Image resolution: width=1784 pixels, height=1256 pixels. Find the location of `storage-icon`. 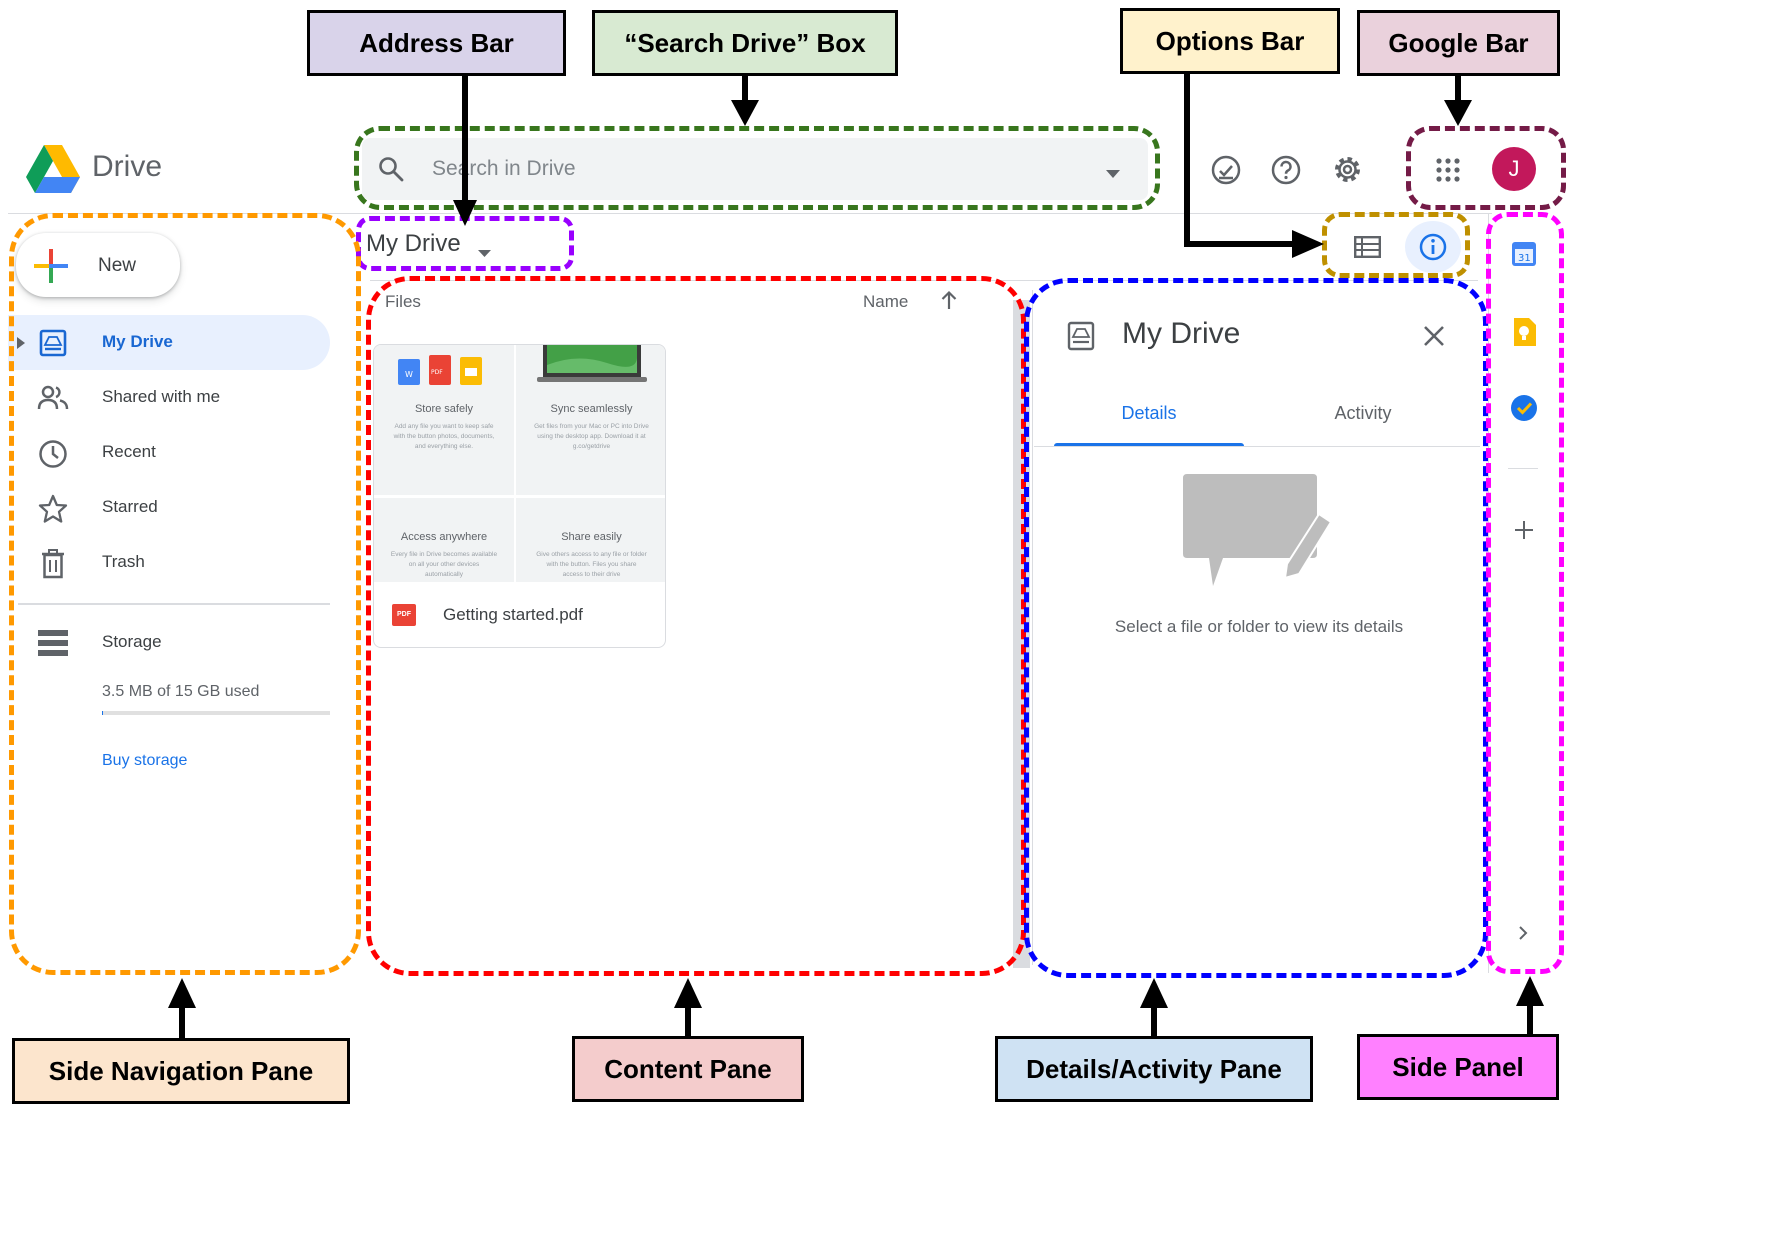

storage-icon is located at coordinates (53, 643).